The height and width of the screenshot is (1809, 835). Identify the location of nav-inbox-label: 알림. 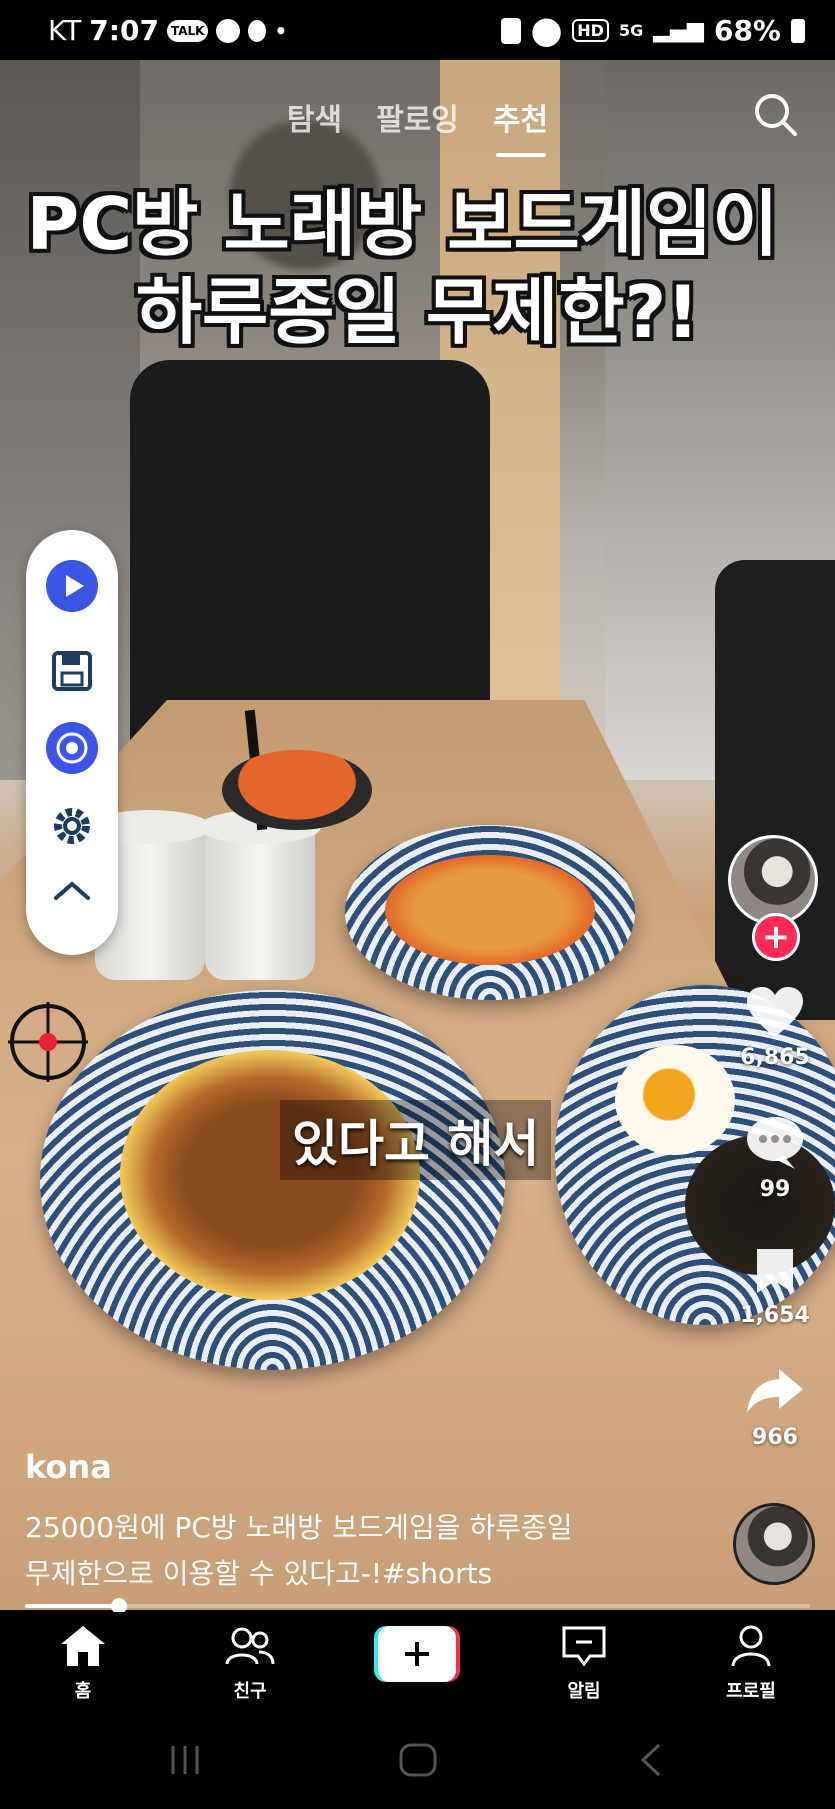
(584, 1691).